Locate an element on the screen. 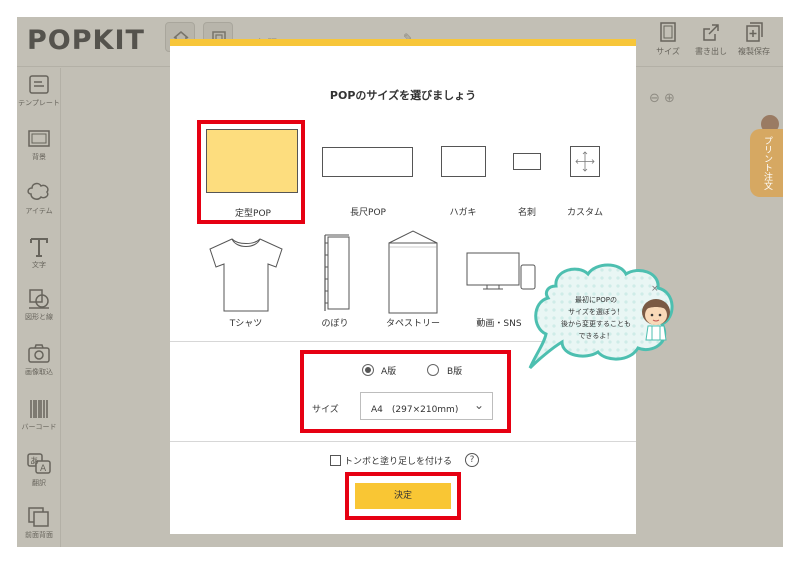  size-icon is located at coordinates (668, 32).